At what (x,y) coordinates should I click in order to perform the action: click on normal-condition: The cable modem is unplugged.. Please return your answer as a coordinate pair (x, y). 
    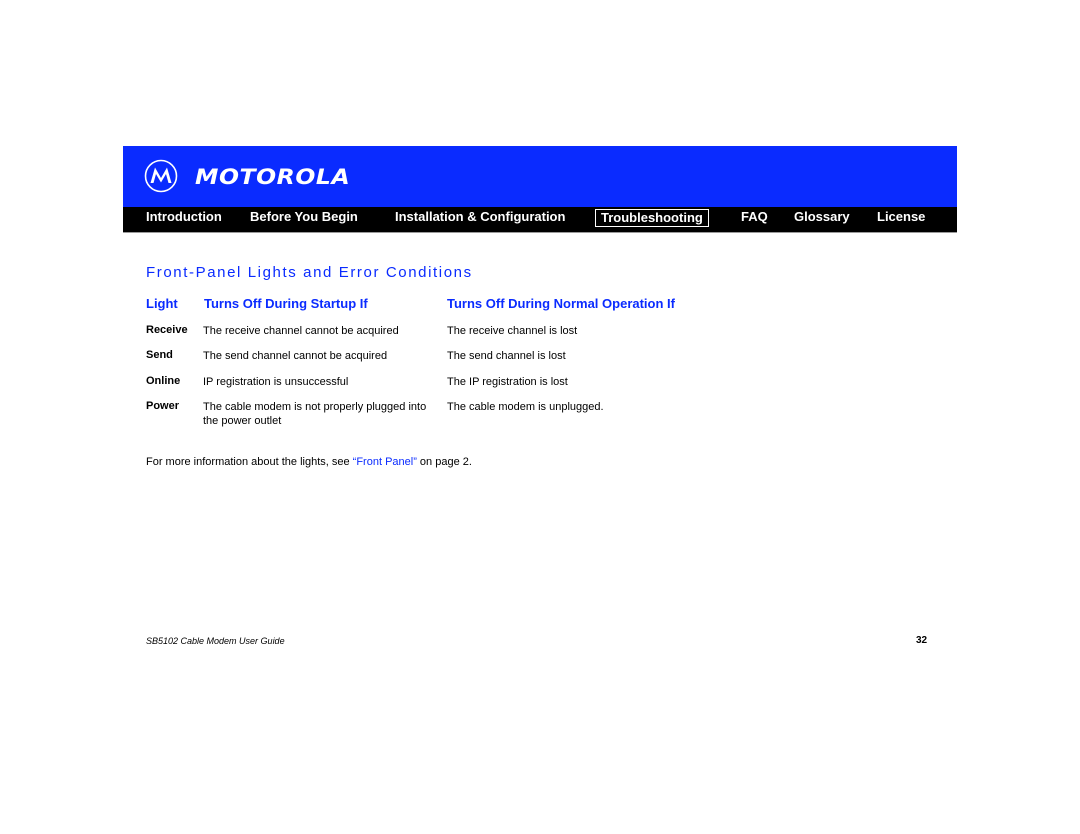
    Looking at the image, I should click on (525, 407).